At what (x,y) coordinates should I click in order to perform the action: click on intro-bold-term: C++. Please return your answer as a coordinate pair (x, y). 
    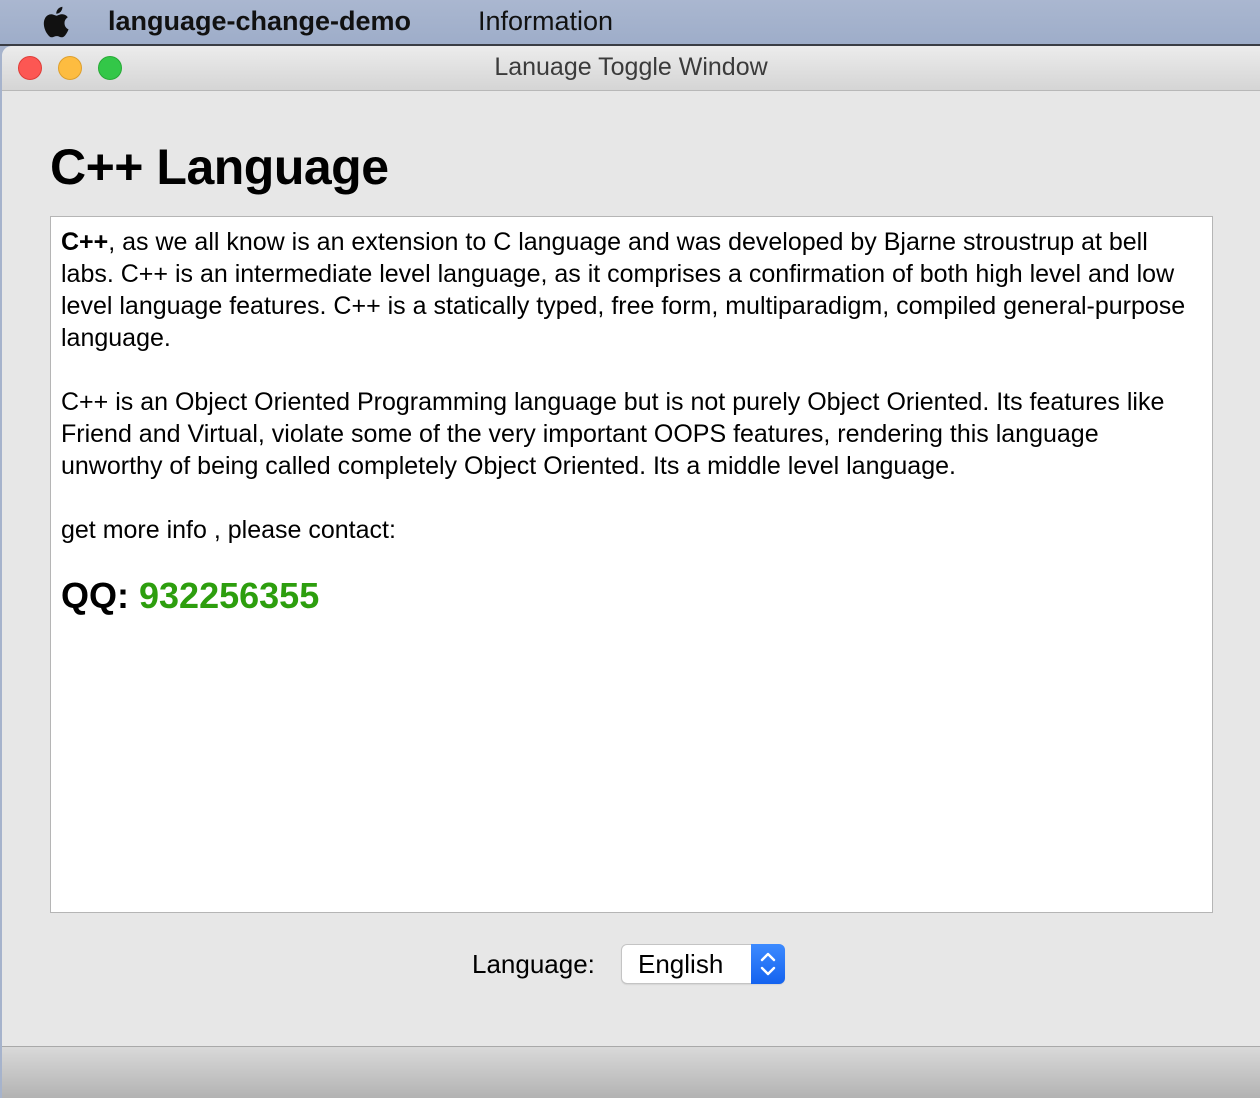
    Looking at the image, I should click on (85, 242).